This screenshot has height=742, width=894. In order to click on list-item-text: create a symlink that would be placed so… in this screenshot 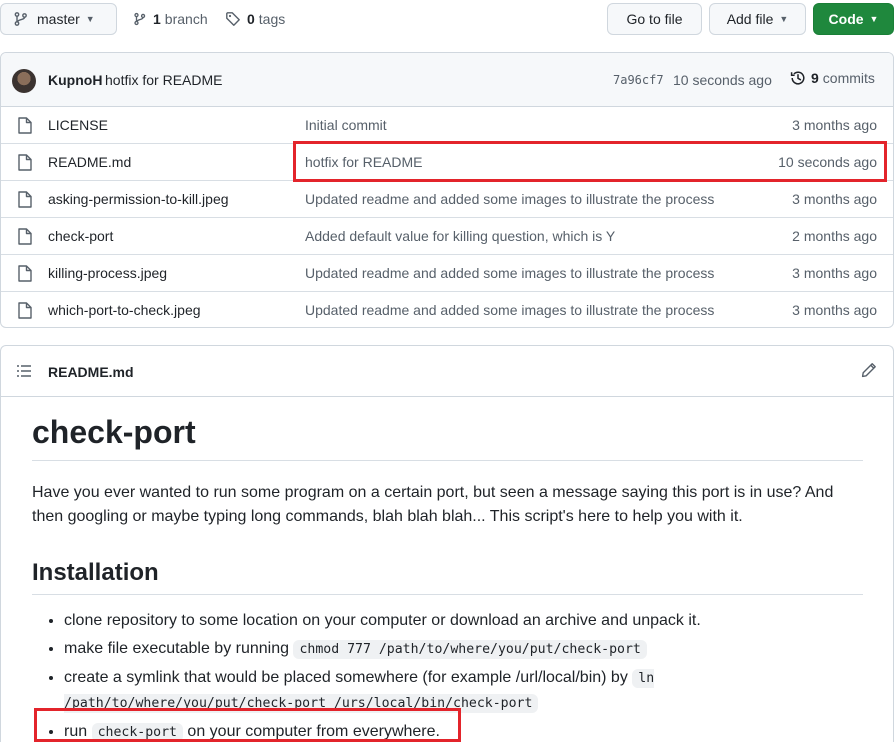, I will do `click(348, 677)`.